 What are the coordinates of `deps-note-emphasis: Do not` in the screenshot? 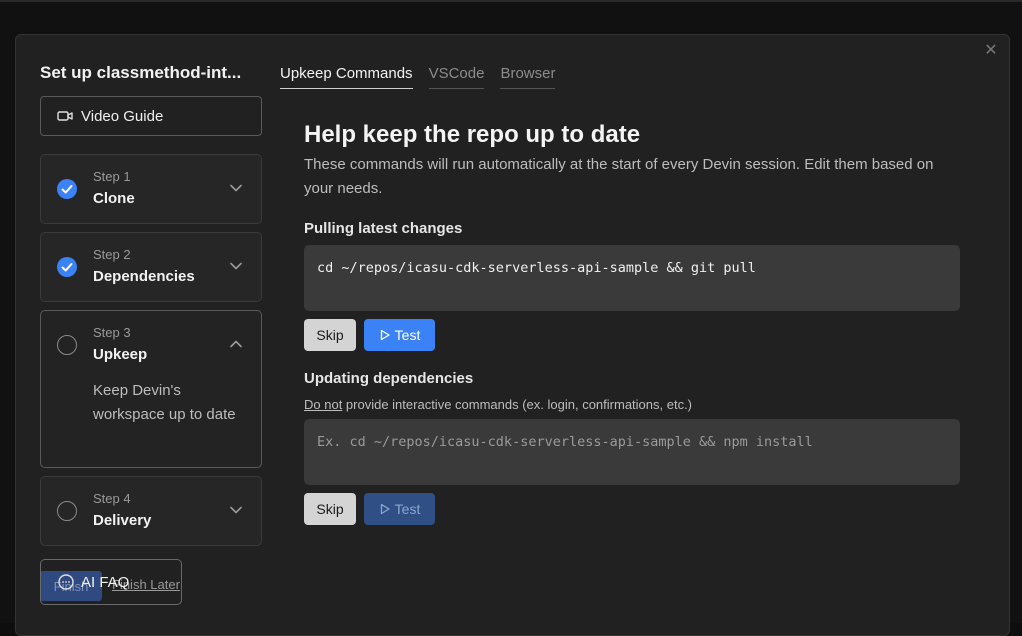 It's located at (323, 404).